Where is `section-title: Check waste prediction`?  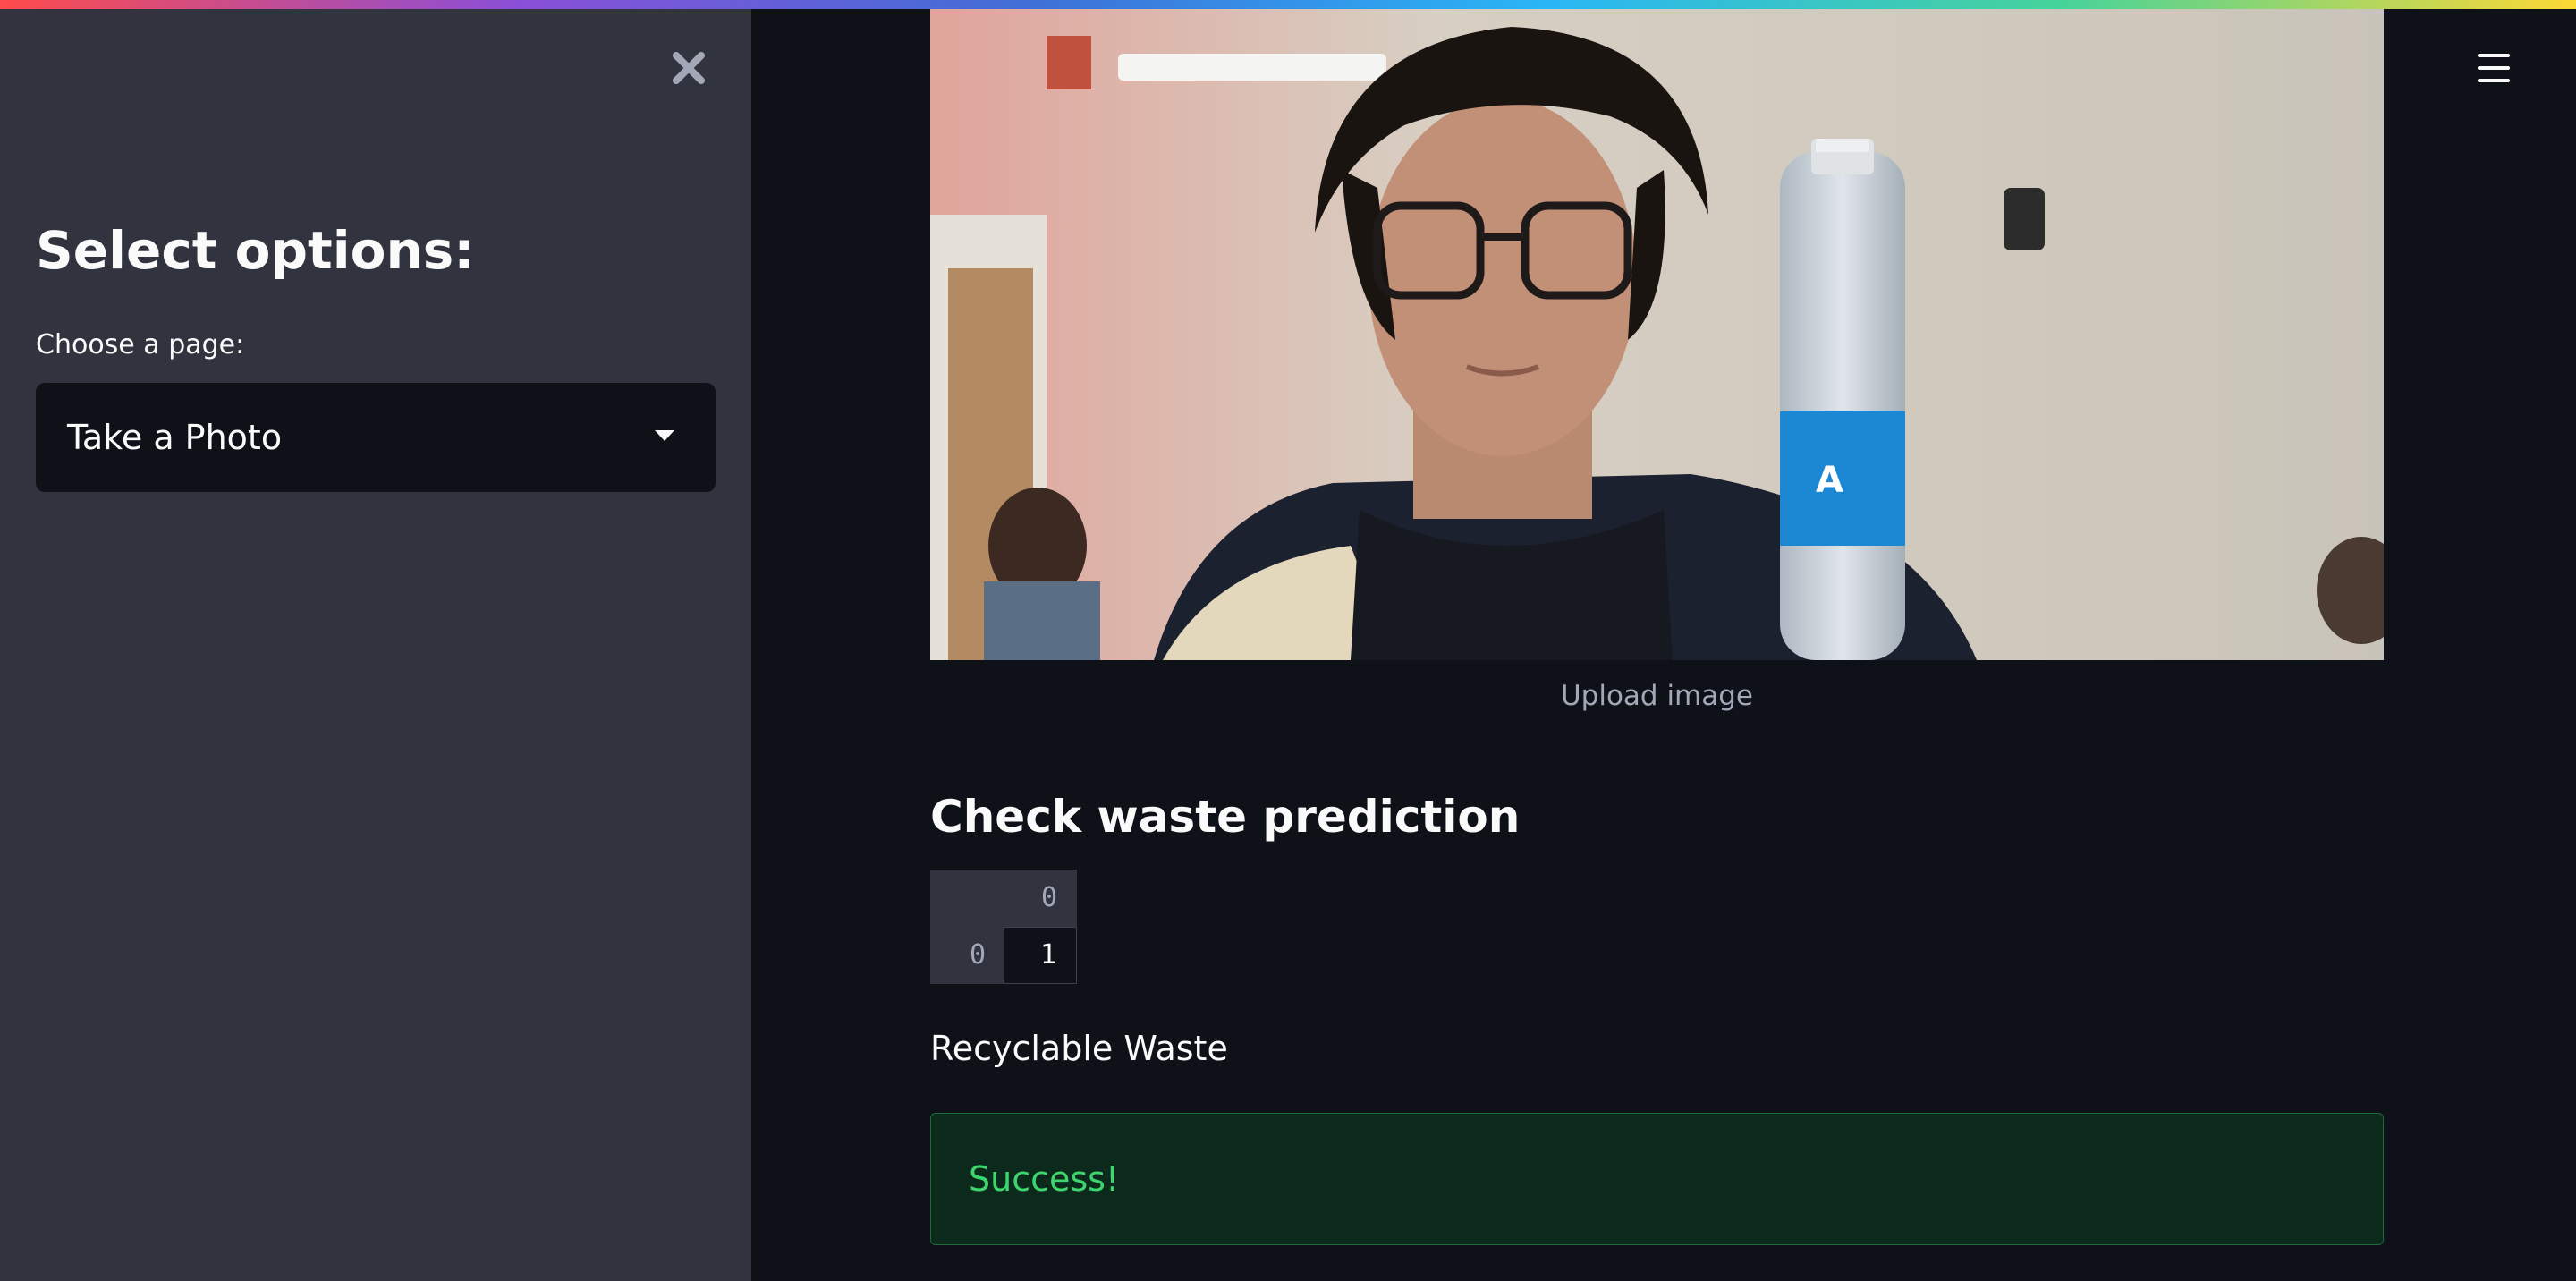
section-title: Check waste prediction is located at coordinates (1225, 817).